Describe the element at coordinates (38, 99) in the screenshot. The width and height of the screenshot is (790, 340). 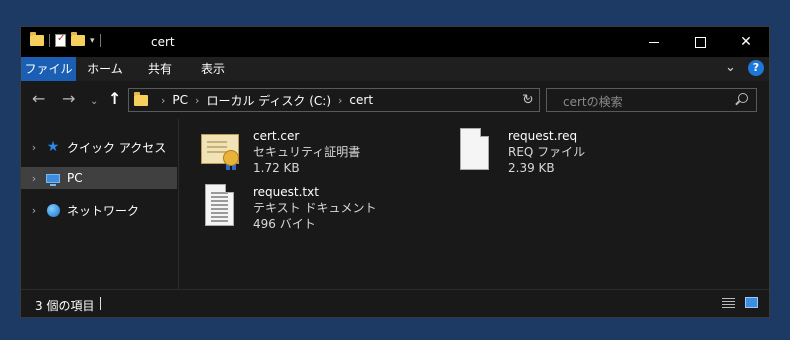
I see `back-arrow-icon: ←` at that location.